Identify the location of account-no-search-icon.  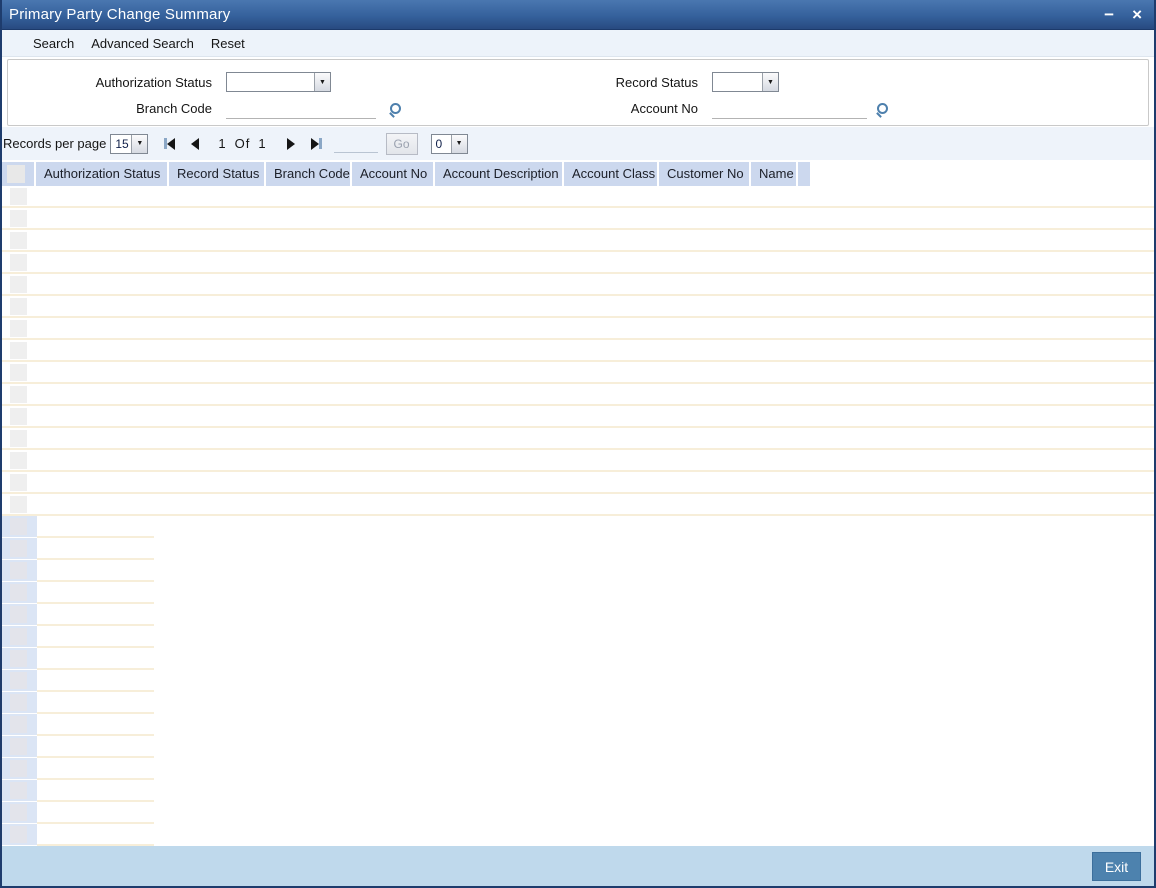
(882, 110).